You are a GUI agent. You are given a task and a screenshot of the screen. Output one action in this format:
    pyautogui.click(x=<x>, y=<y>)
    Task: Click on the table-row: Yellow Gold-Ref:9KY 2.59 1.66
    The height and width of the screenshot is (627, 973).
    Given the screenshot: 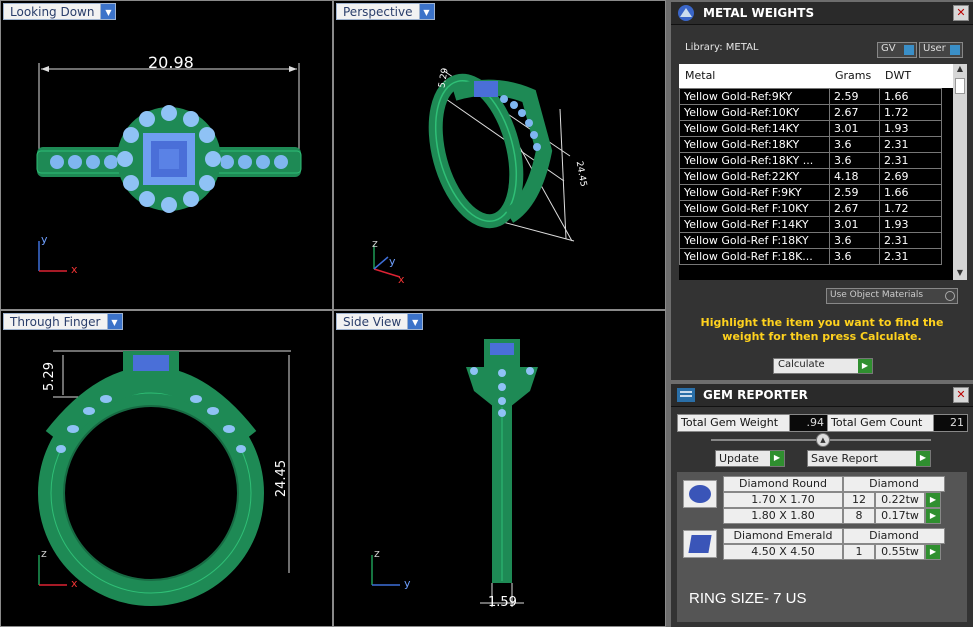 What is the action you would take?
    pyautogui.click(x=810, y=96)
    